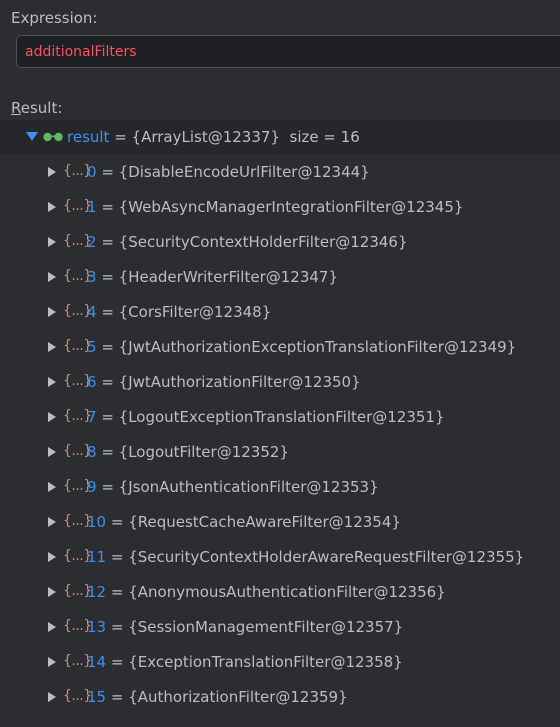 The width and height of the screenshot is (560, 727). What do you see at coordinates (248, 487) in the screenshot?
I see `item-value: {JsonAuthenticationFilter@12353}` at bounding box center [248, 487].